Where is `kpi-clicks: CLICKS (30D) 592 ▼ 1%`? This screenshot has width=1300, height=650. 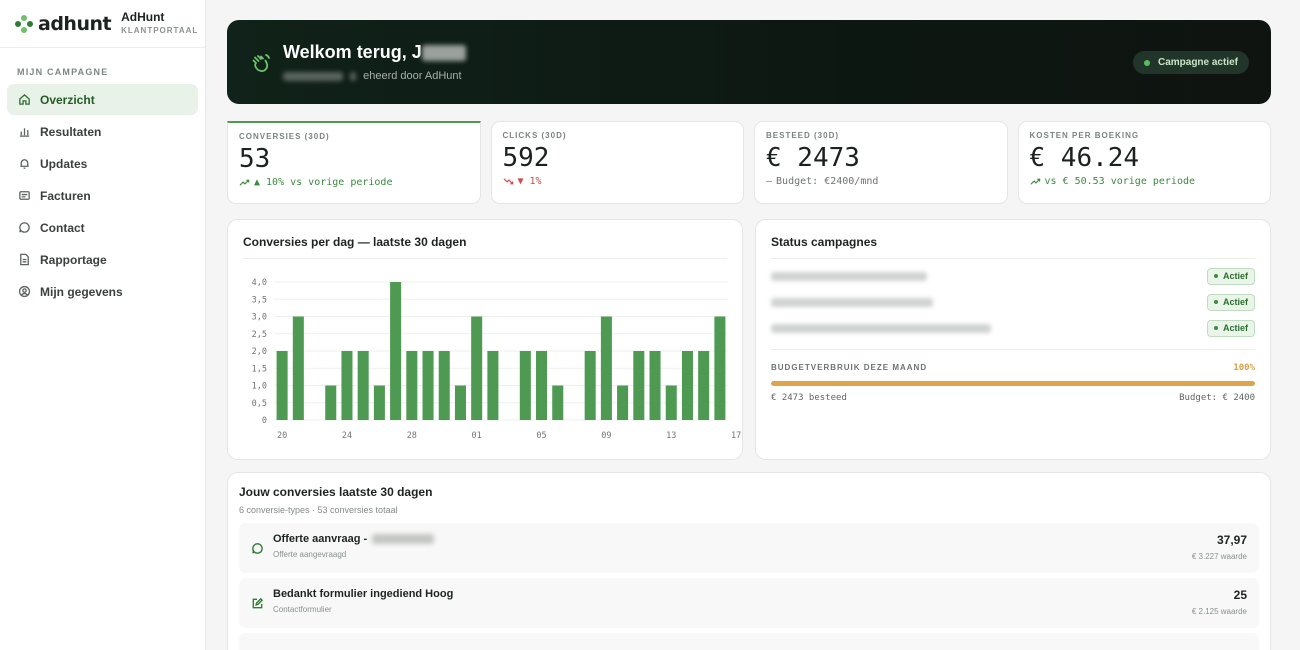 kpi-clicks: CLICKS (30D) 592 ▼ 1% is located at coordinates (617, 162).